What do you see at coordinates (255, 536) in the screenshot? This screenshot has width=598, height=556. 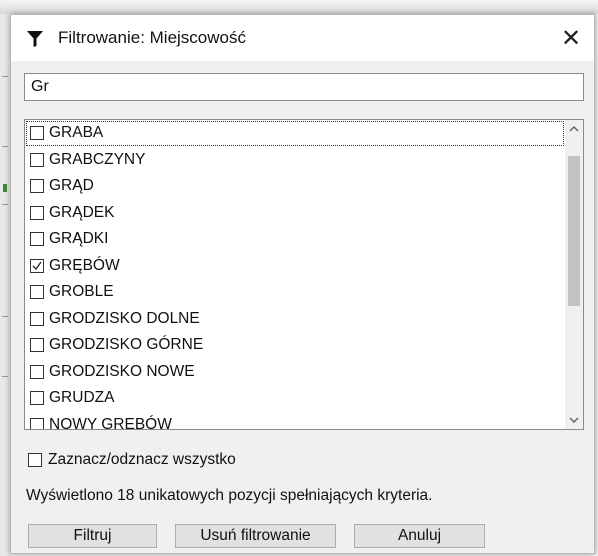 I see `remove-filter-button: Usuń filtrowanie` at bounding box center [255, 536].